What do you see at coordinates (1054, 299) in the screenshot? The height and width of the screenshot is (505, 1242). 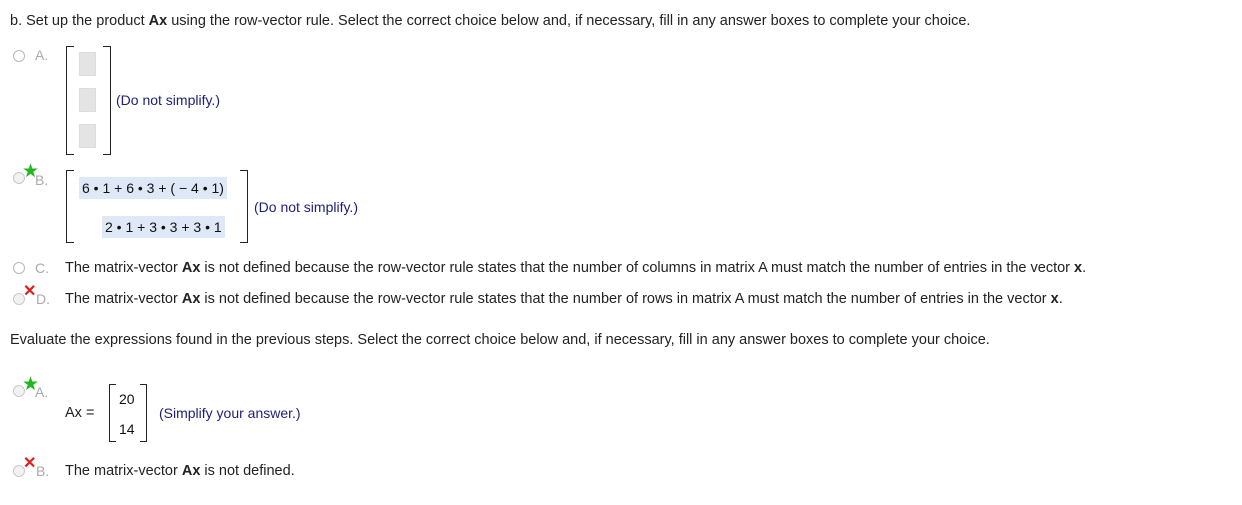 I see `choice-d-vector: x` at bounding box center [1054, 299].